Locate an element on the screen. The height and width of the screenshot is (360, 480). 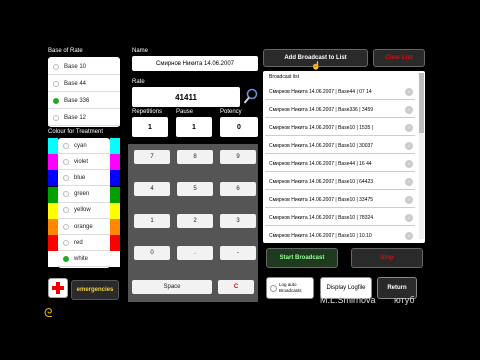
base-option: Base 44 is located at coordinates (84, 84).